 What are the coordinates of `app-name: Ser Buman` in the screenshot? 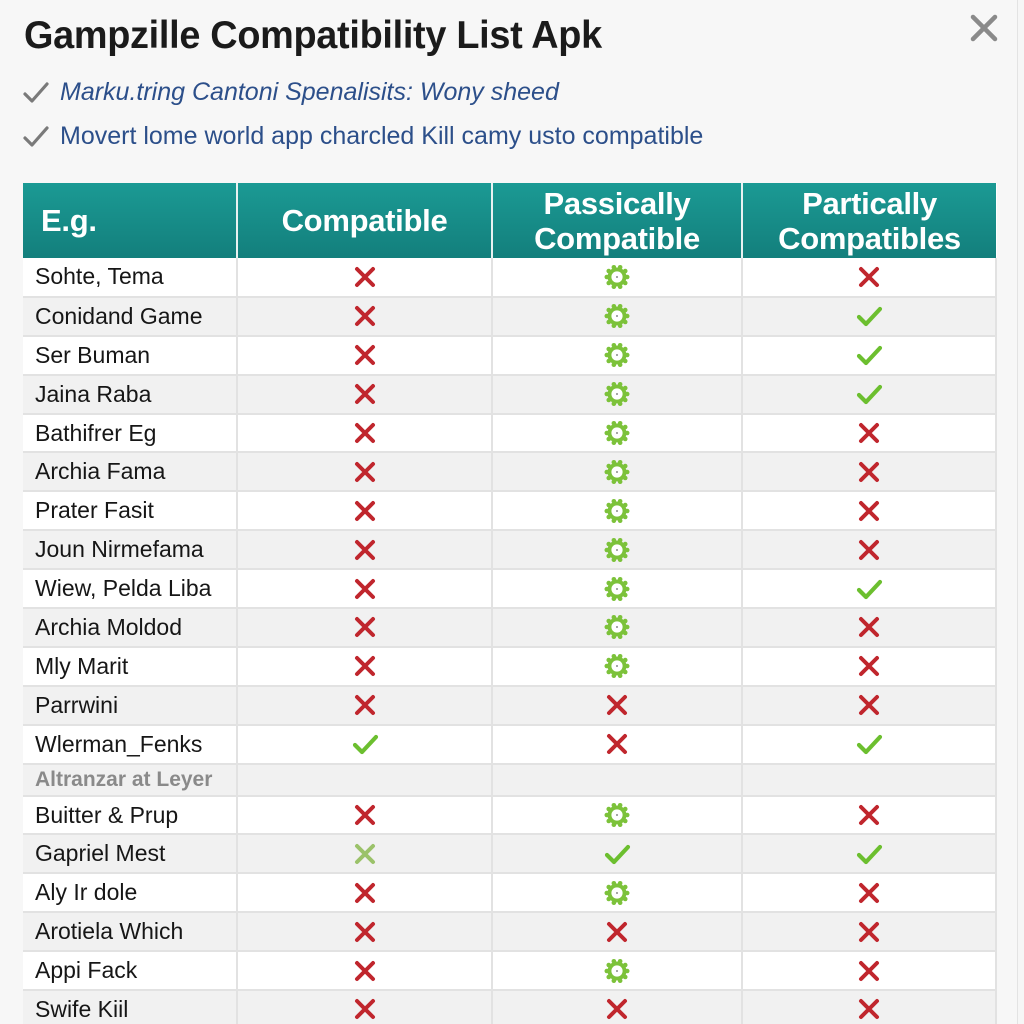 It's located at (130, 355).